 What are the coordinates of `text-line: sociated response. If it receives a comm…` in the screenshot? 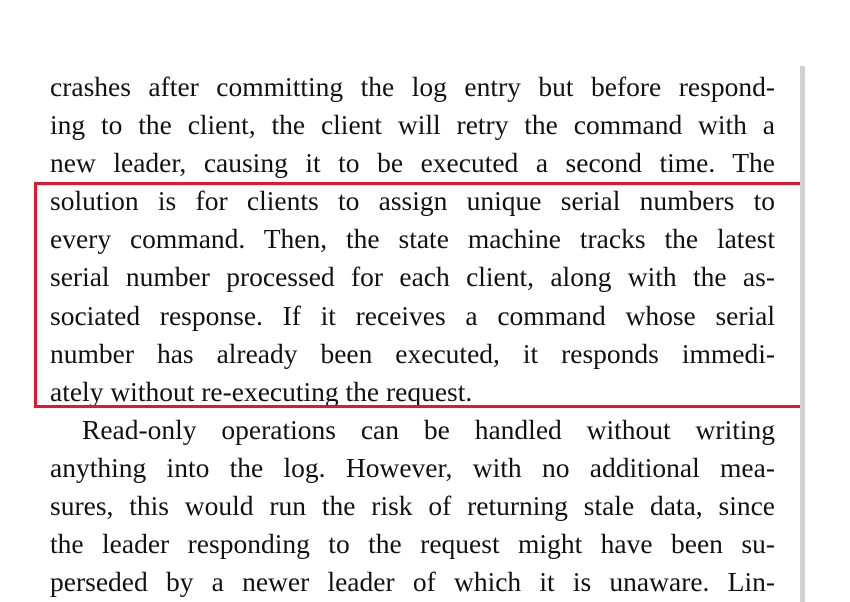 It's located at (412, 315).